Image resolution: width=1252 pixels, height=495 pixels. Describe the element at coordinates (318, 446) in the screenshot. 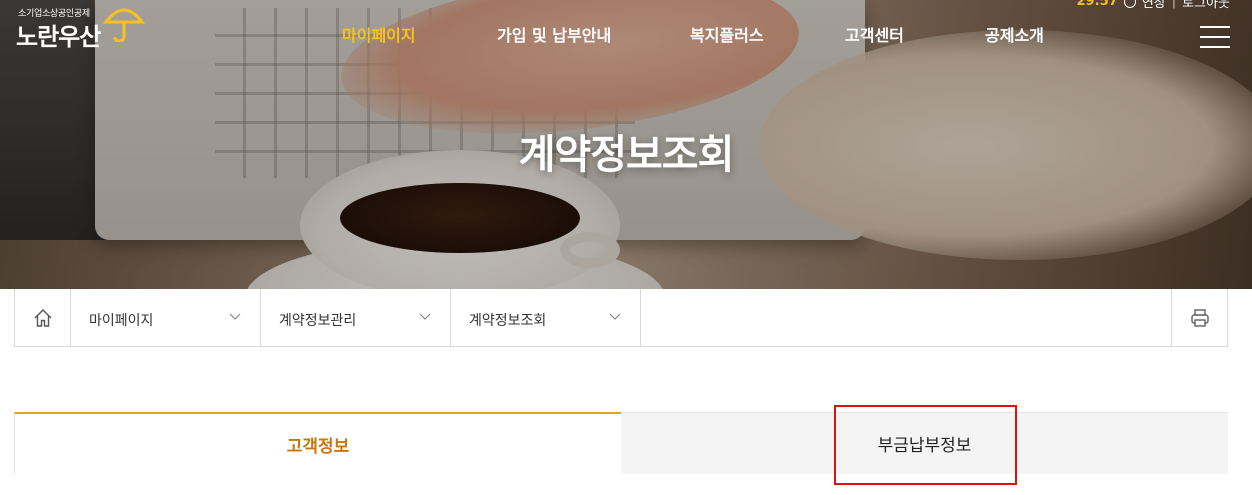

I see `tab-label: 고객정보` at that location.